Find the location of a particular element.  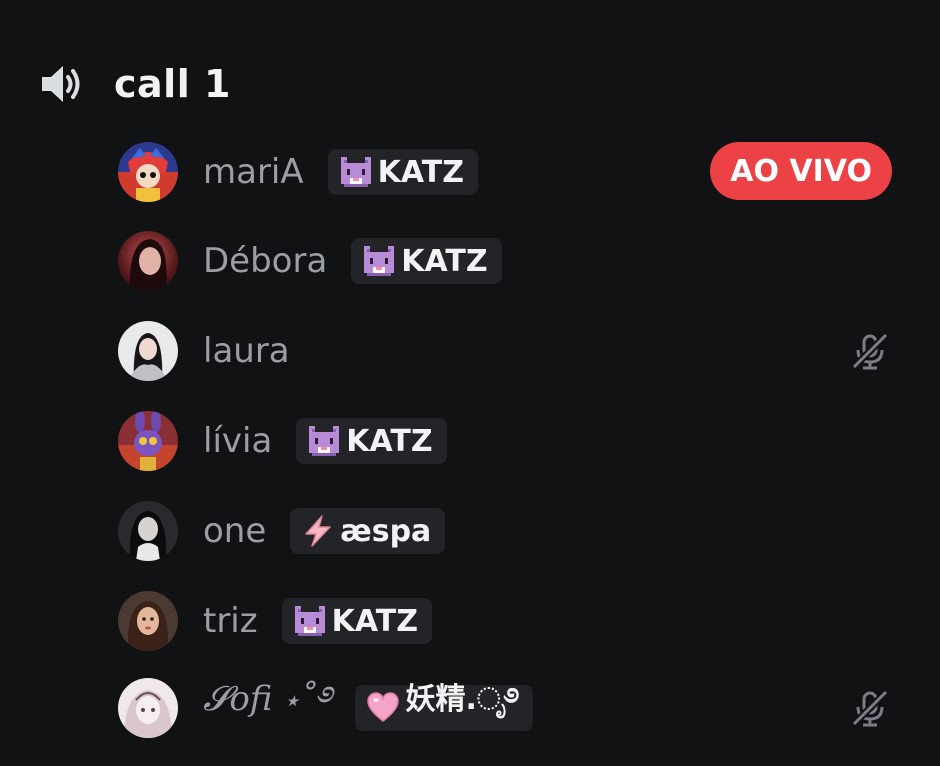

member-name: laura is located at coordinates (246, 351).